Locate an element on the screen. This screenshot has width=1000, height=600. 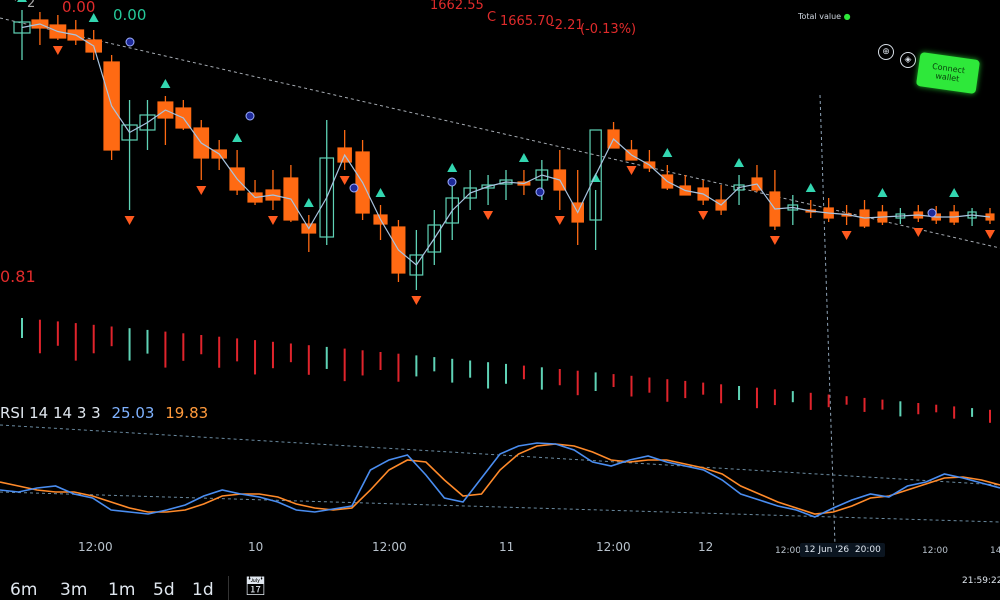
timeframe-5d: 5d is located at coordinates (164, 590).